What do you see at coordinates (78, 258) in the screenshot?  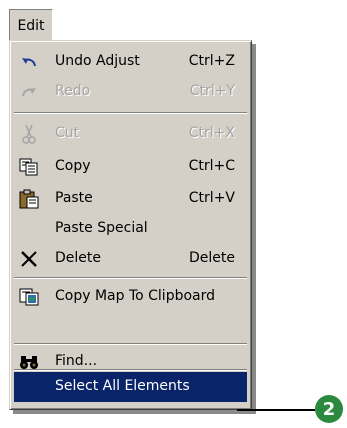 I see `menu-item-label: Delete` at bounding box center [78, 258].